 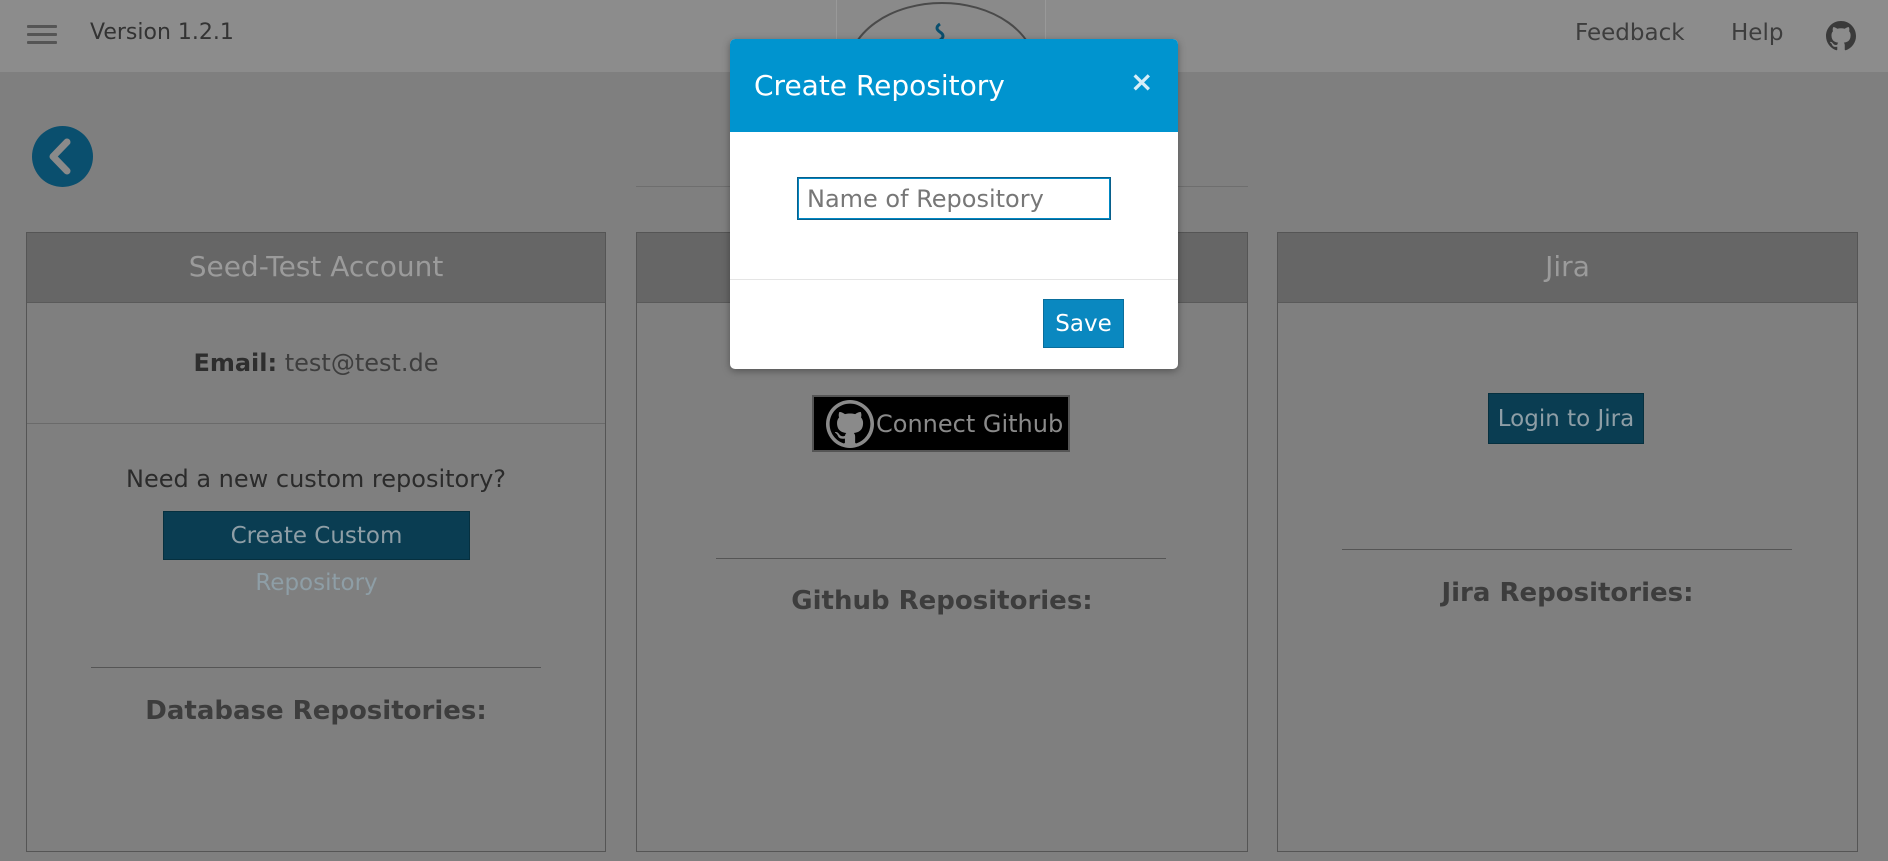 What do you see at coordinates (62, 156) in the screenshot?
I see `back-arrow-icon` at bounding box center [62, 156].